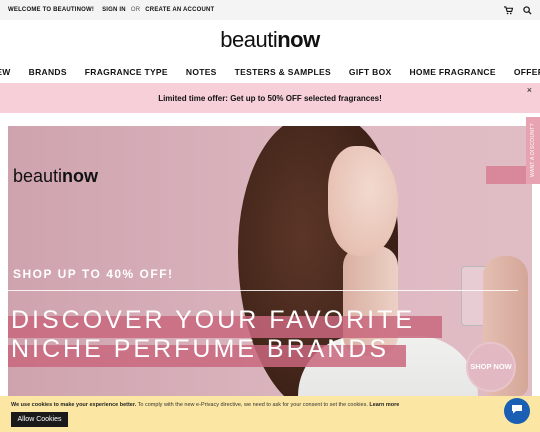 The image size is (540, 432). Describe the element at coordinates (263, 290) in the screenshot. I see `hero-divider` at that location.